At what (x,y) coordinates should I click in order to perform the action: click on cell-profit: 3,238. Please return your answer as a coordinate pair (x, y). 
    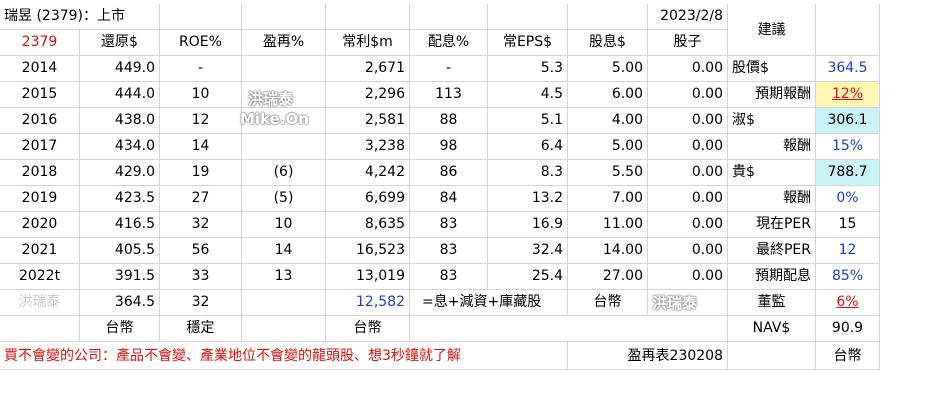
    Looking at the image, I should click on (368, 147).